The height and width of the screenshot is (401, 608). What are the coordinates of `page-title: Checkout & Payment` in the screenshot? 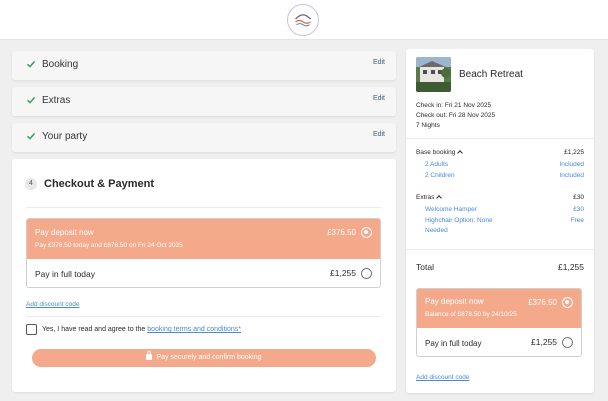 It's located at (99, 184).